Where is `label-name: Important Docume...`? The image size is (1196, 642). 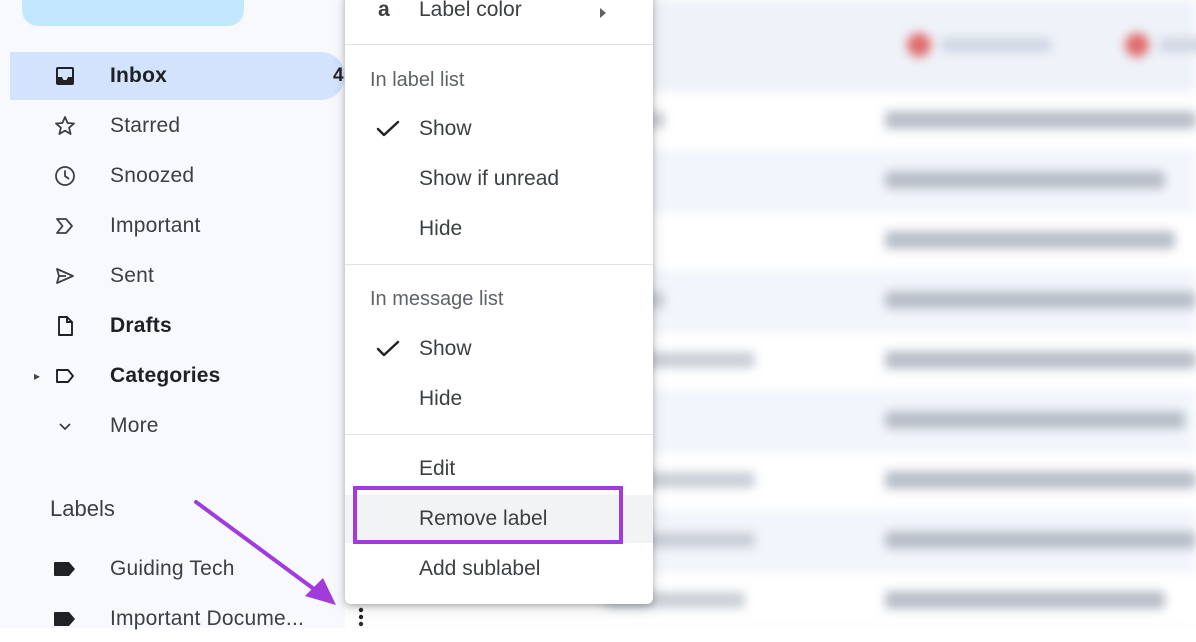
label-name: Important Docume... is located at coordinates (207, 618).